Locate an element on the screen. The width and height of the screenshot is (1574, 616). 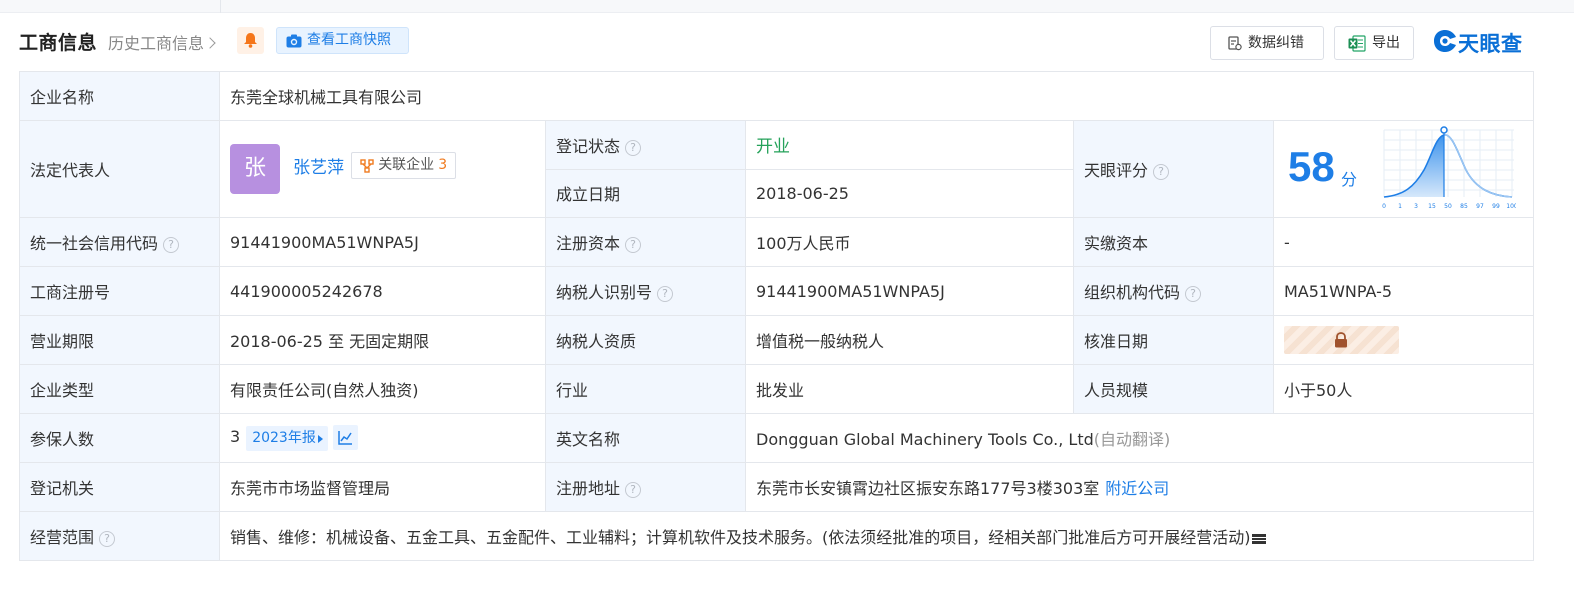
taxpayer-id-label: 纳税人识别号 is located at coordinates (604, 292).